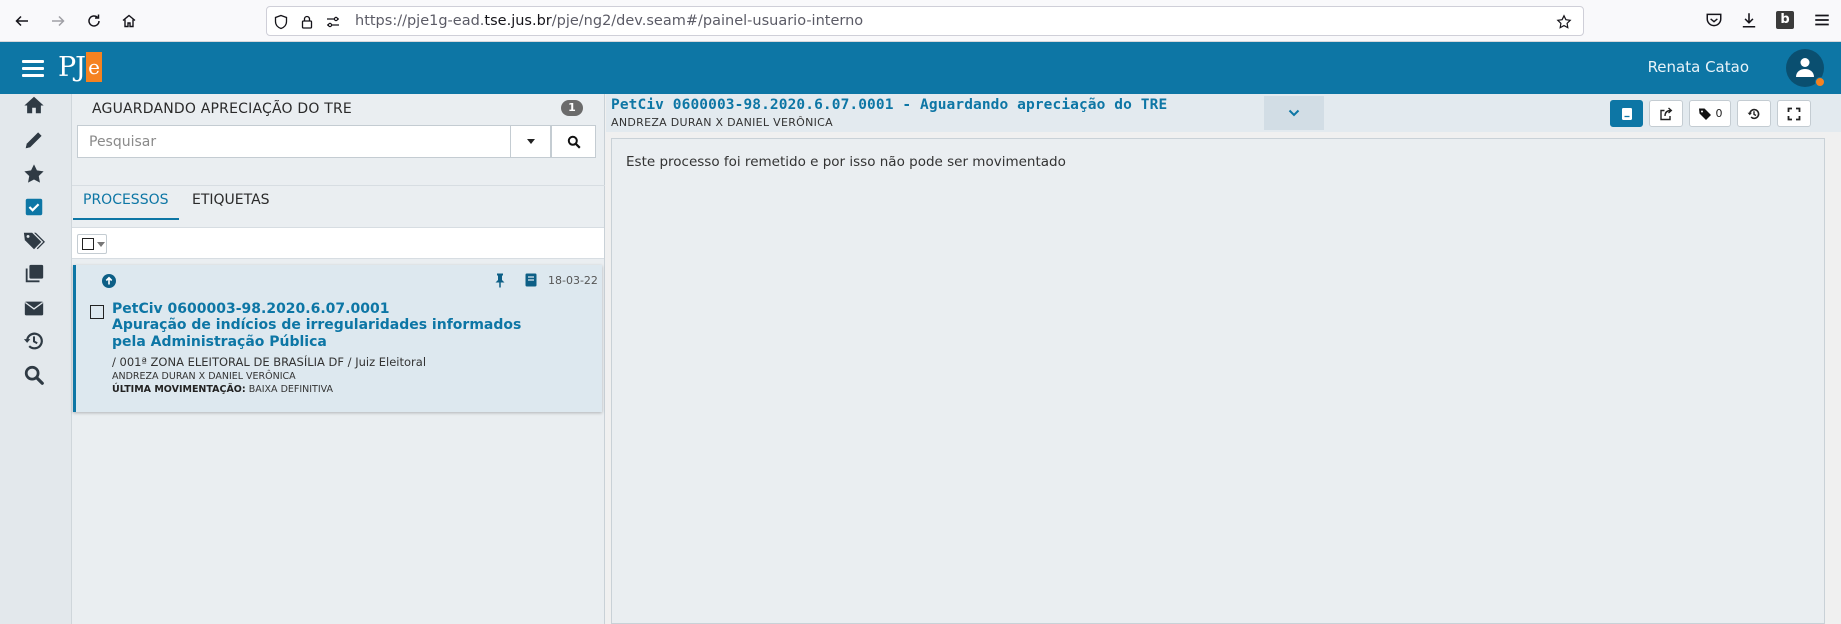 The width and height of the screenshot is (1841, 624). What do you see at coordinates (1704, 114) in the screenshot?
I see `tag-icon` at bounding box center [1704, 114].